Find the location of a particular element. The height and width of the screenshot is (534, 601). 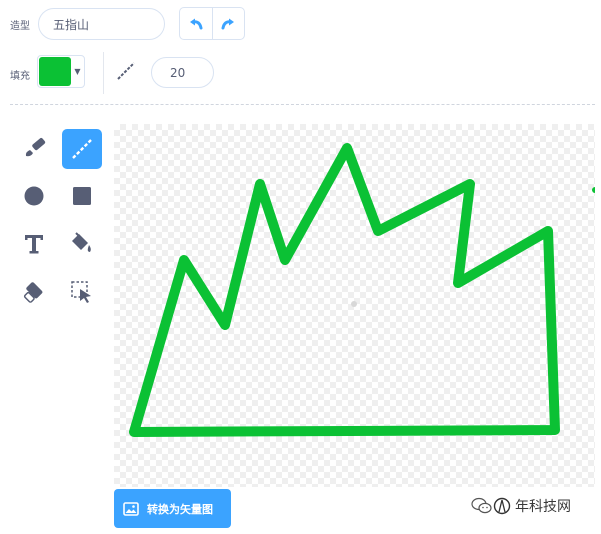

redo-icon is located at coordinates (228, 23).